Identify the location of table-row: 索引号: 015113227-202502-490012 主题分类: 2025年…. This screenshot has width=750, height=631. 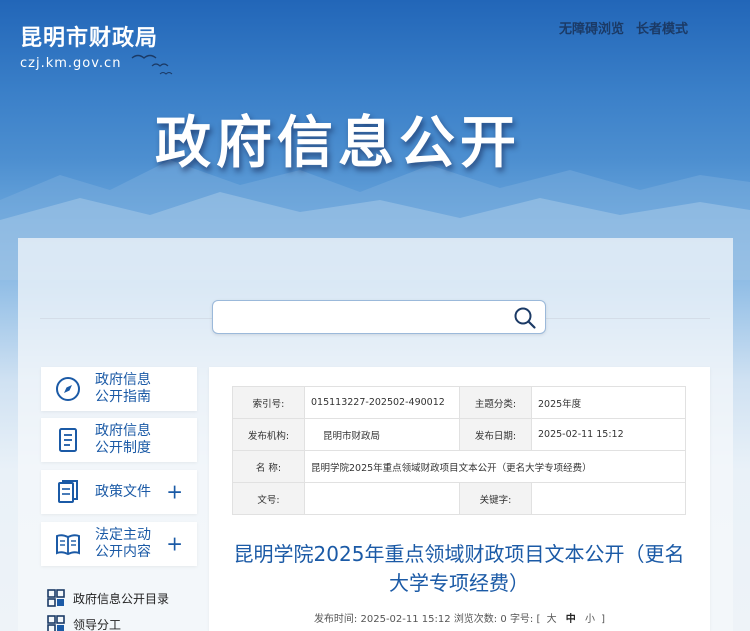
(459, 402).